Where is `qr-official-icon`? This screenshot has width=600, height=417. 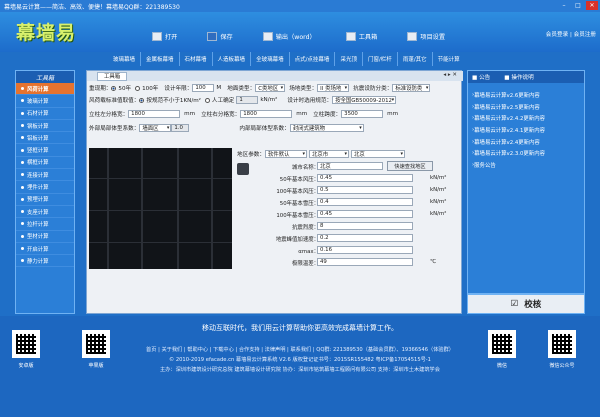 qr-official-icon is located at coordinates (562, 344).